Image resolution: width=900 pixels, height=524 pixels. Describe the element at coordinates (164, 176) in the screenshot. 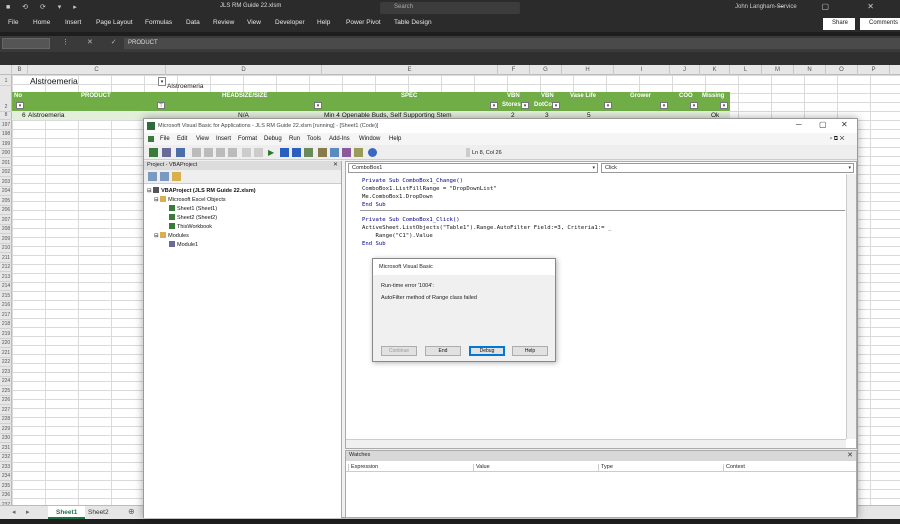

I see `view-object-icon` at that location.